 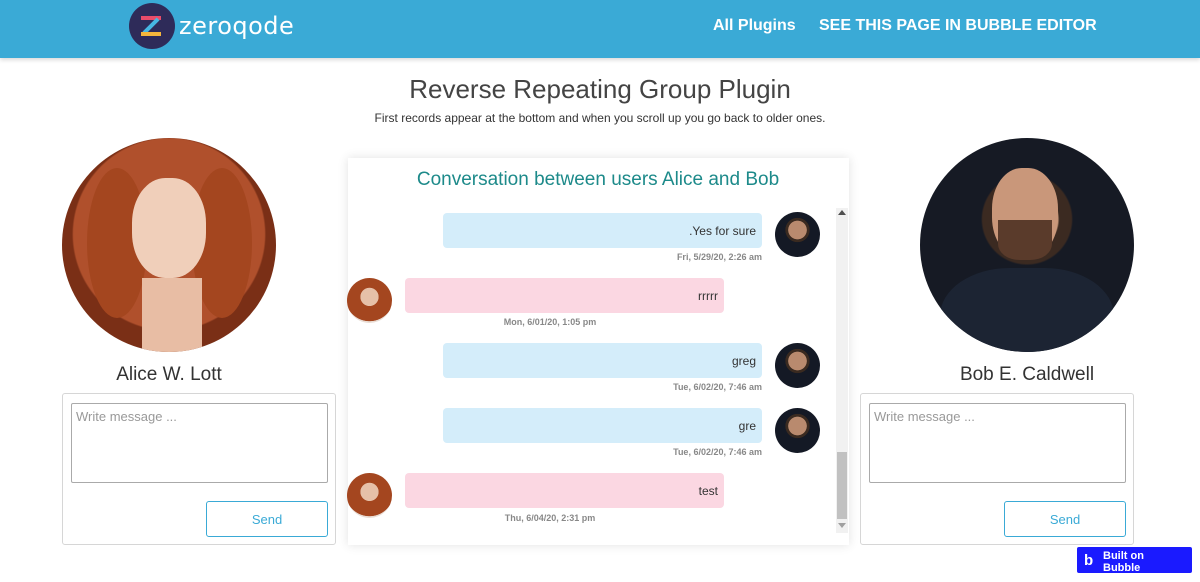 What do you see at coordinates (199, 443) in the screenshot?
I see `alice-message-input` at bounding box center [199, 443].